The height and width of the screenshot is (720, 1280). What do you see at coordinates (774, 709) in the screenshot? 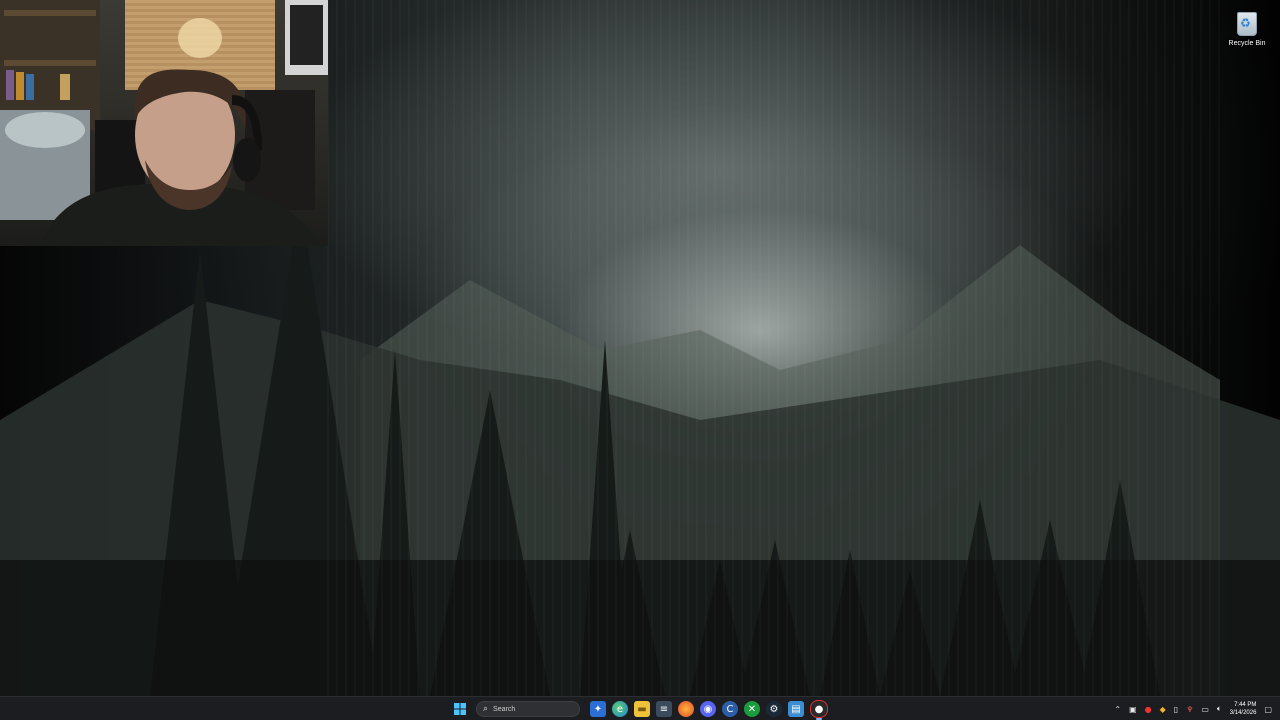
I see `steam-icon: ⚙` at bounding box center [774, 709].